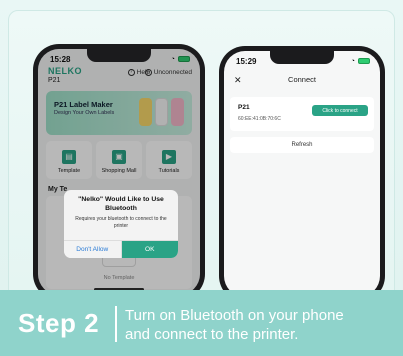 Image resolution: width=403 pixels, height=356 pixels. What do you see at coordinates (302, 114) in the screenshot?
I see `device-list-item: P21 60:EE:41:0B:70:6C Click to connect` at bounding box center [302, 114].